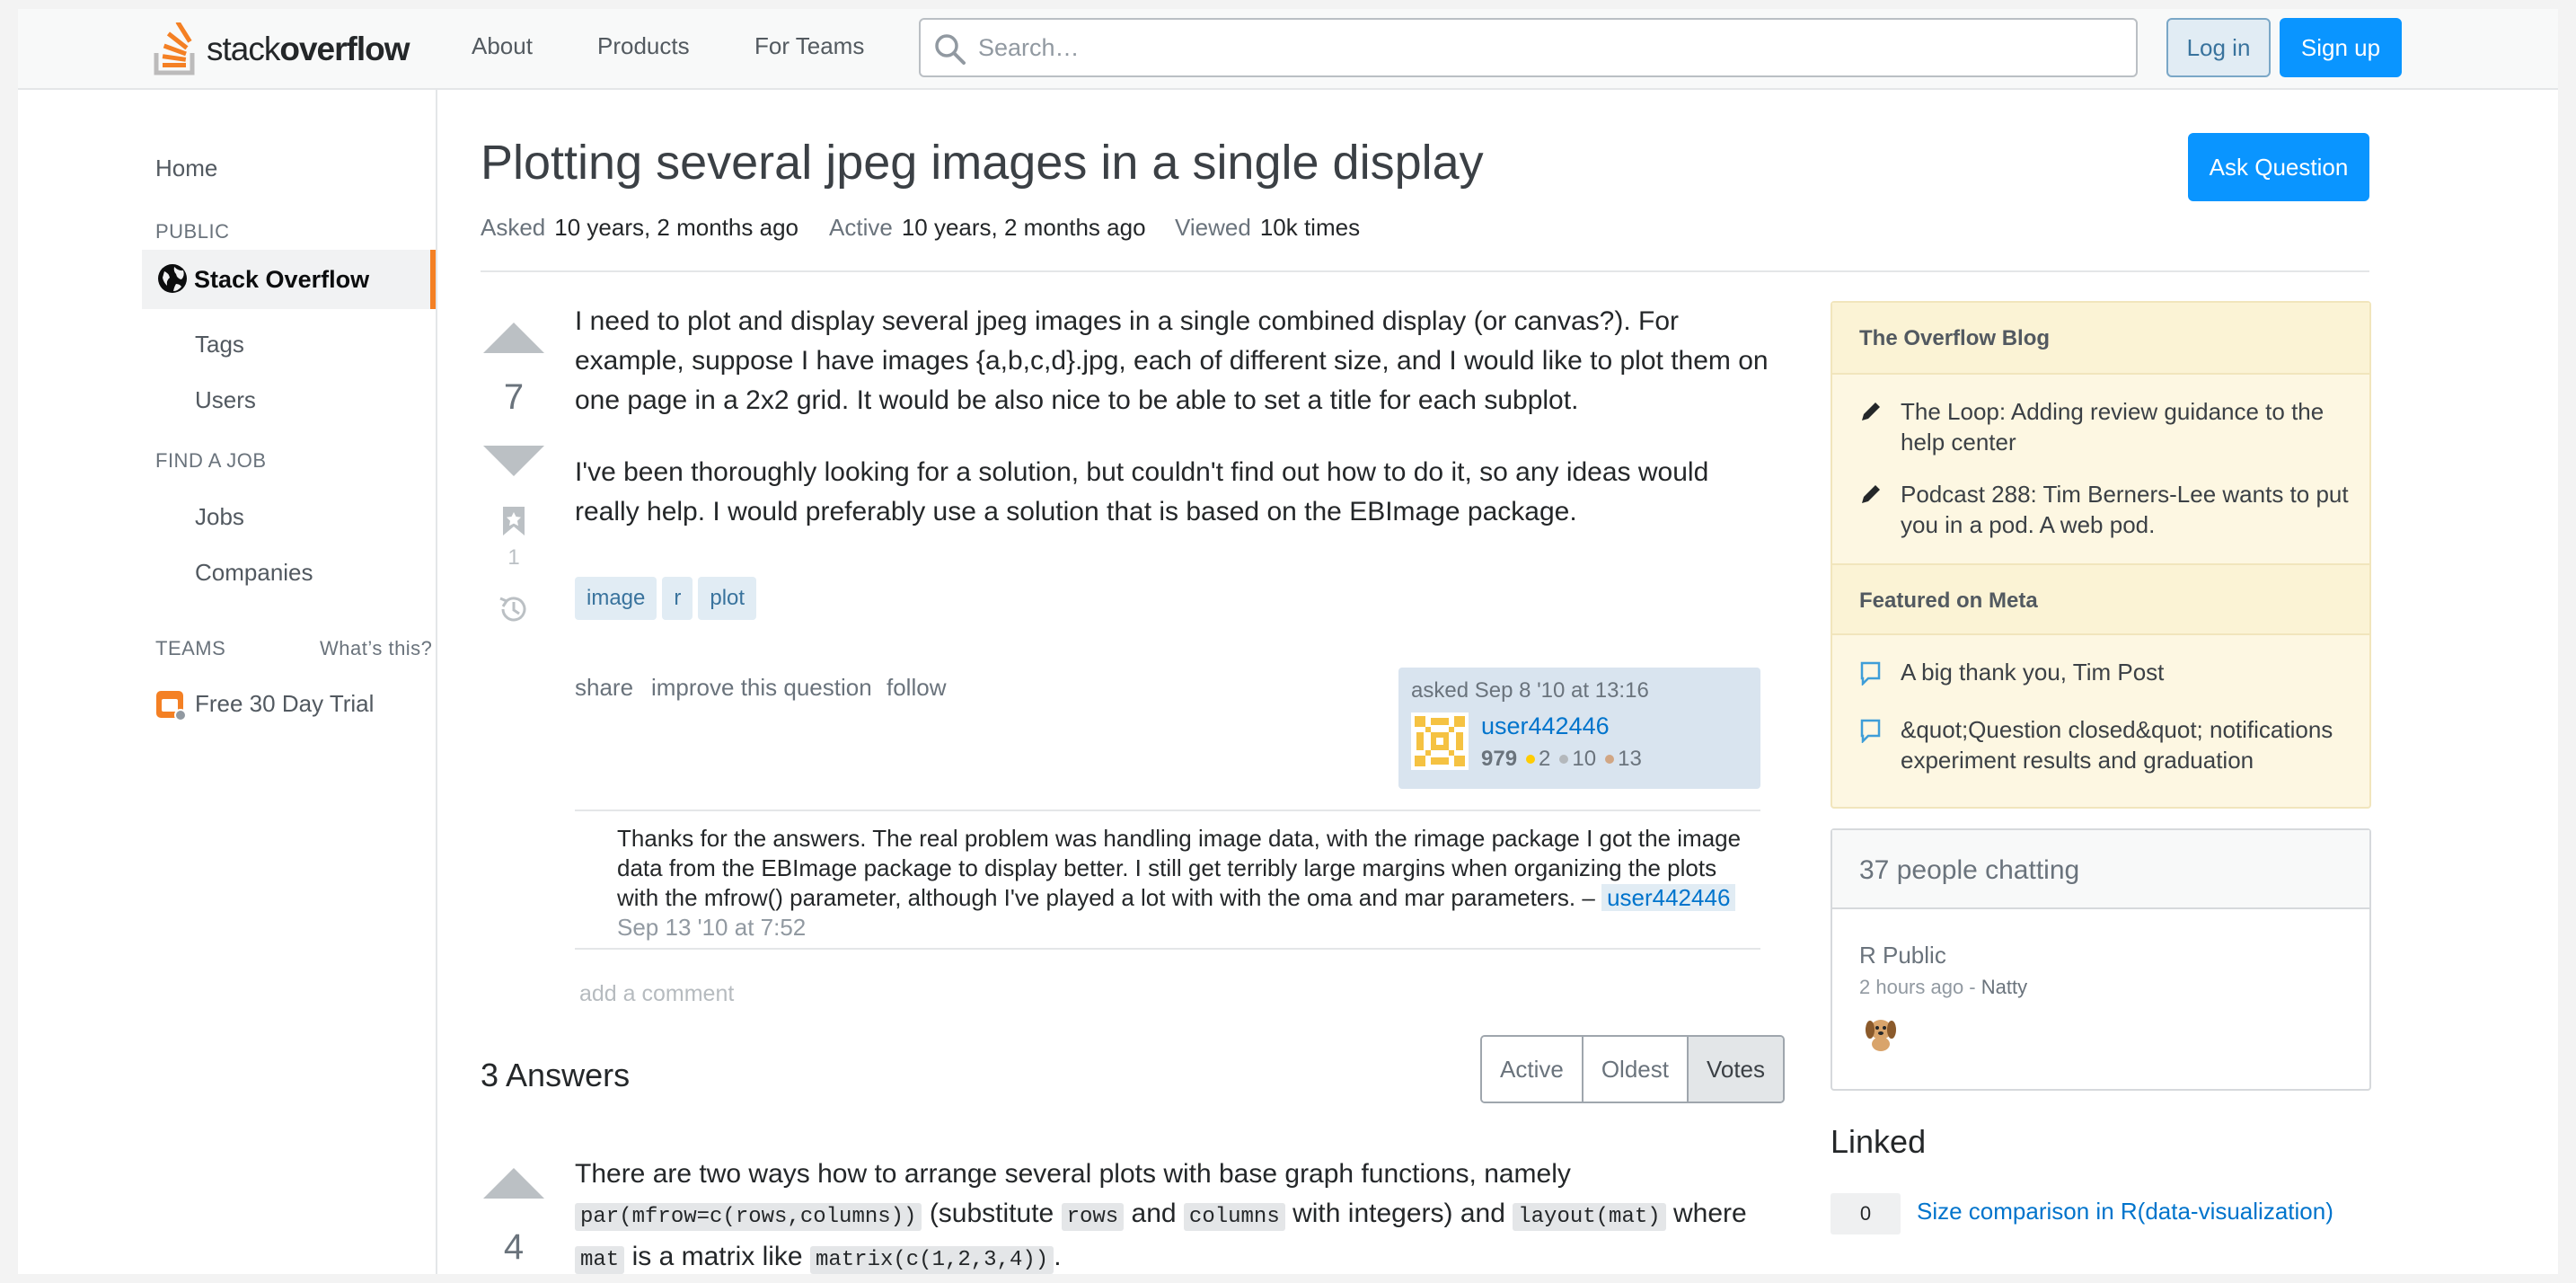  What do you see at coordinates (513, 1183) in the screenshot?
I see `answer-upvote-button` at bounding box center [513, 1183].